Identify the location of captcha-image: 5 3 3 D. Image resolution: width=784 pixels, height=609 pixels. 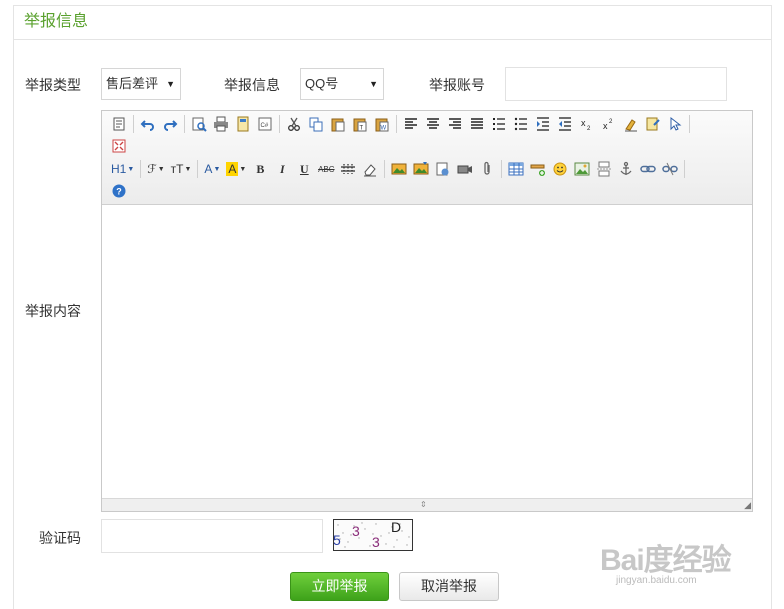
(373, 535).